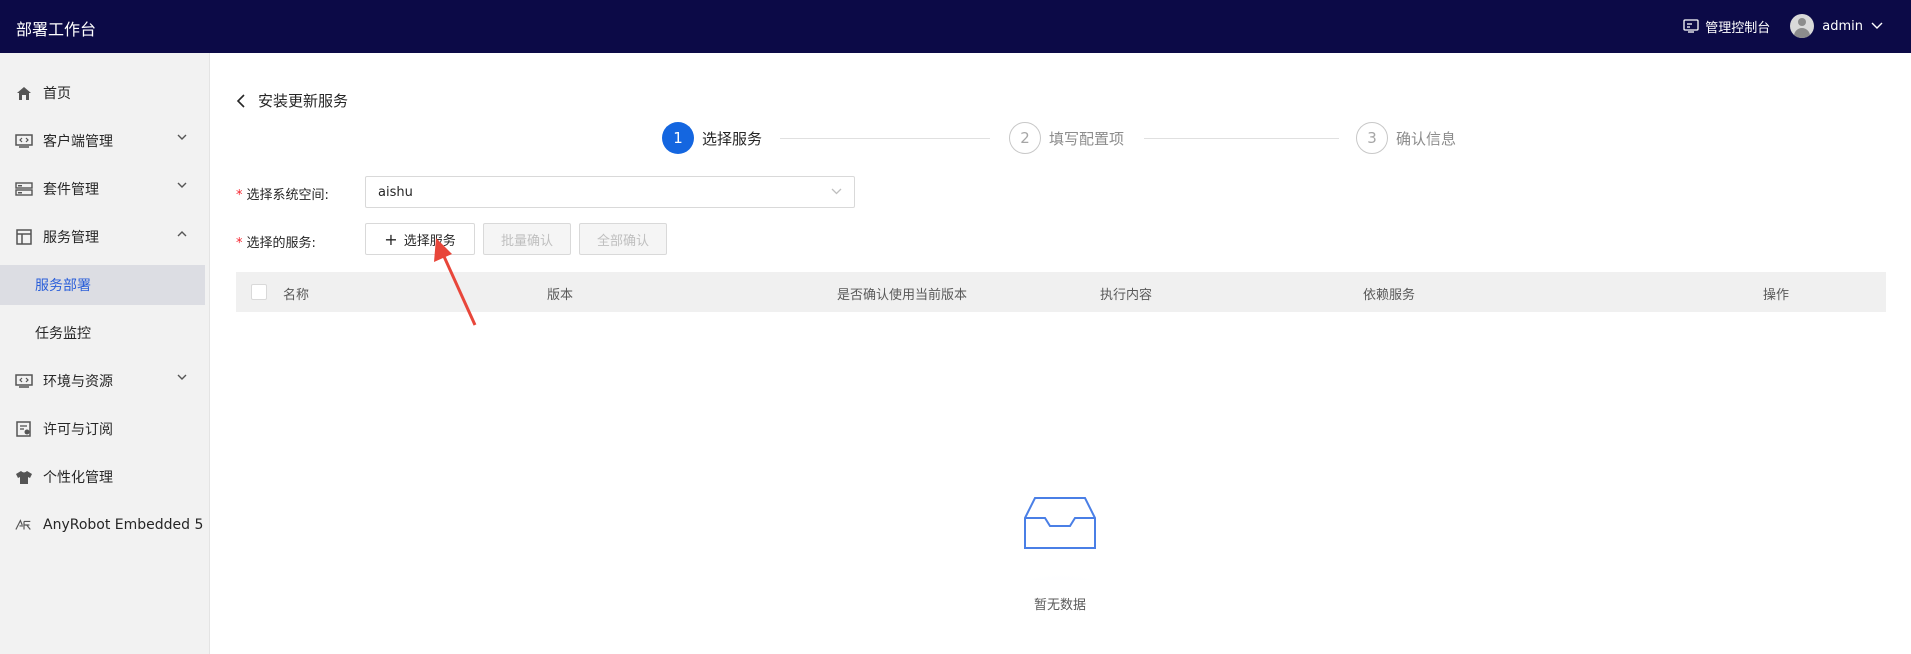 Image resolution: width=1911 pixels, height=654 pixels. I want to click on step-2: 2 填写配置项, so click(1066, 138).